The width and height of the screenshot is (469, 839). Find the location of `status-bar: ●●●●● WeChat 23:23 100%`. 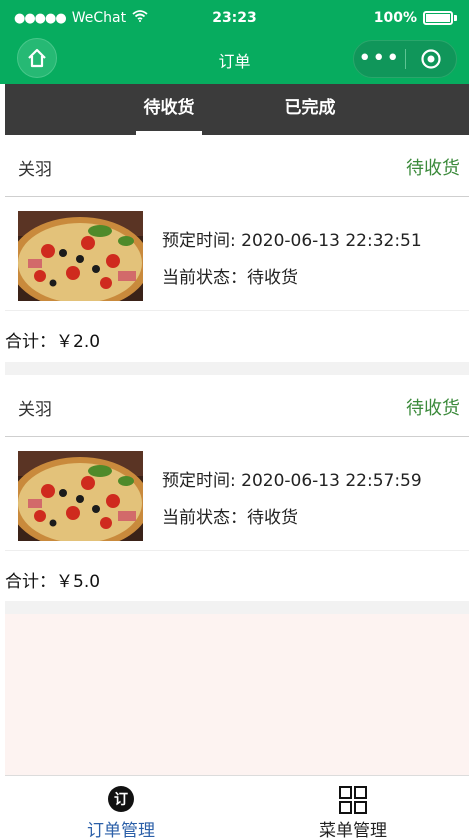

status-bar: ●●●●● WeChat 23:23 100% is located at coordinates (234, 18).